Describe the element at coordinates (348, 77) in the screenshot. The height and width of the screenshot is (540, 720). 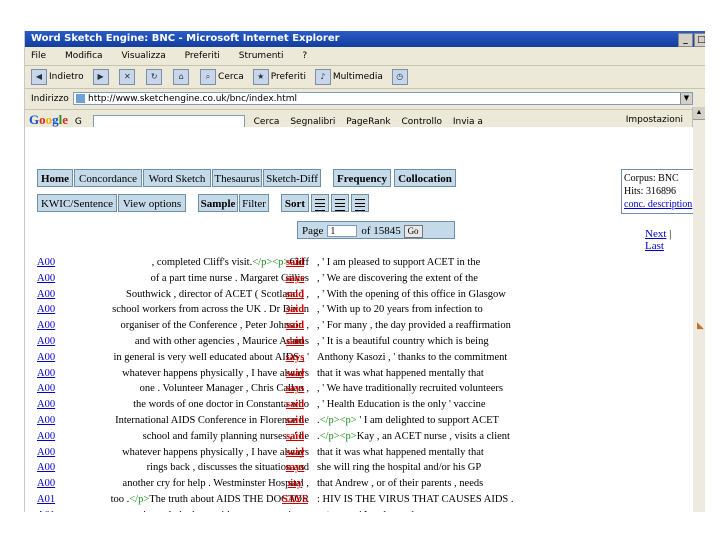
I see `multimedia-button: ♪ Multimedia` at that location.